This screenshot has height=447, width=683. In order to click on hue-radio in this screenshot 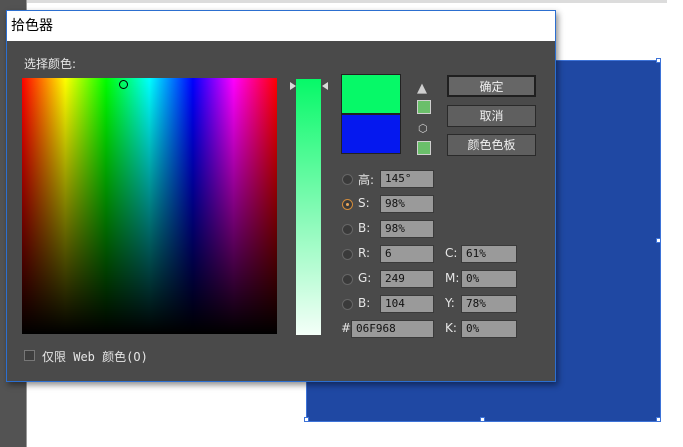, I will do `click(347, 179)`.